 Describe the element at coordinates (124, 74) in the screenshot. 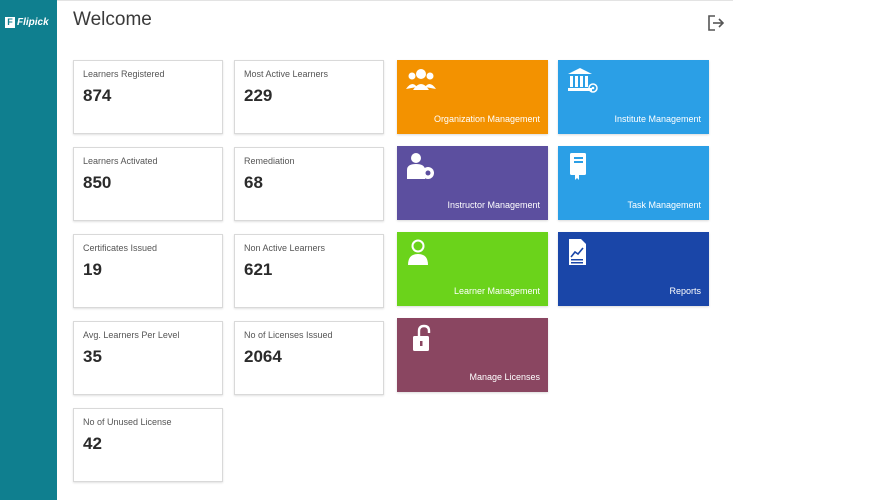

I see `stat-label: Learners Registered` at that location.